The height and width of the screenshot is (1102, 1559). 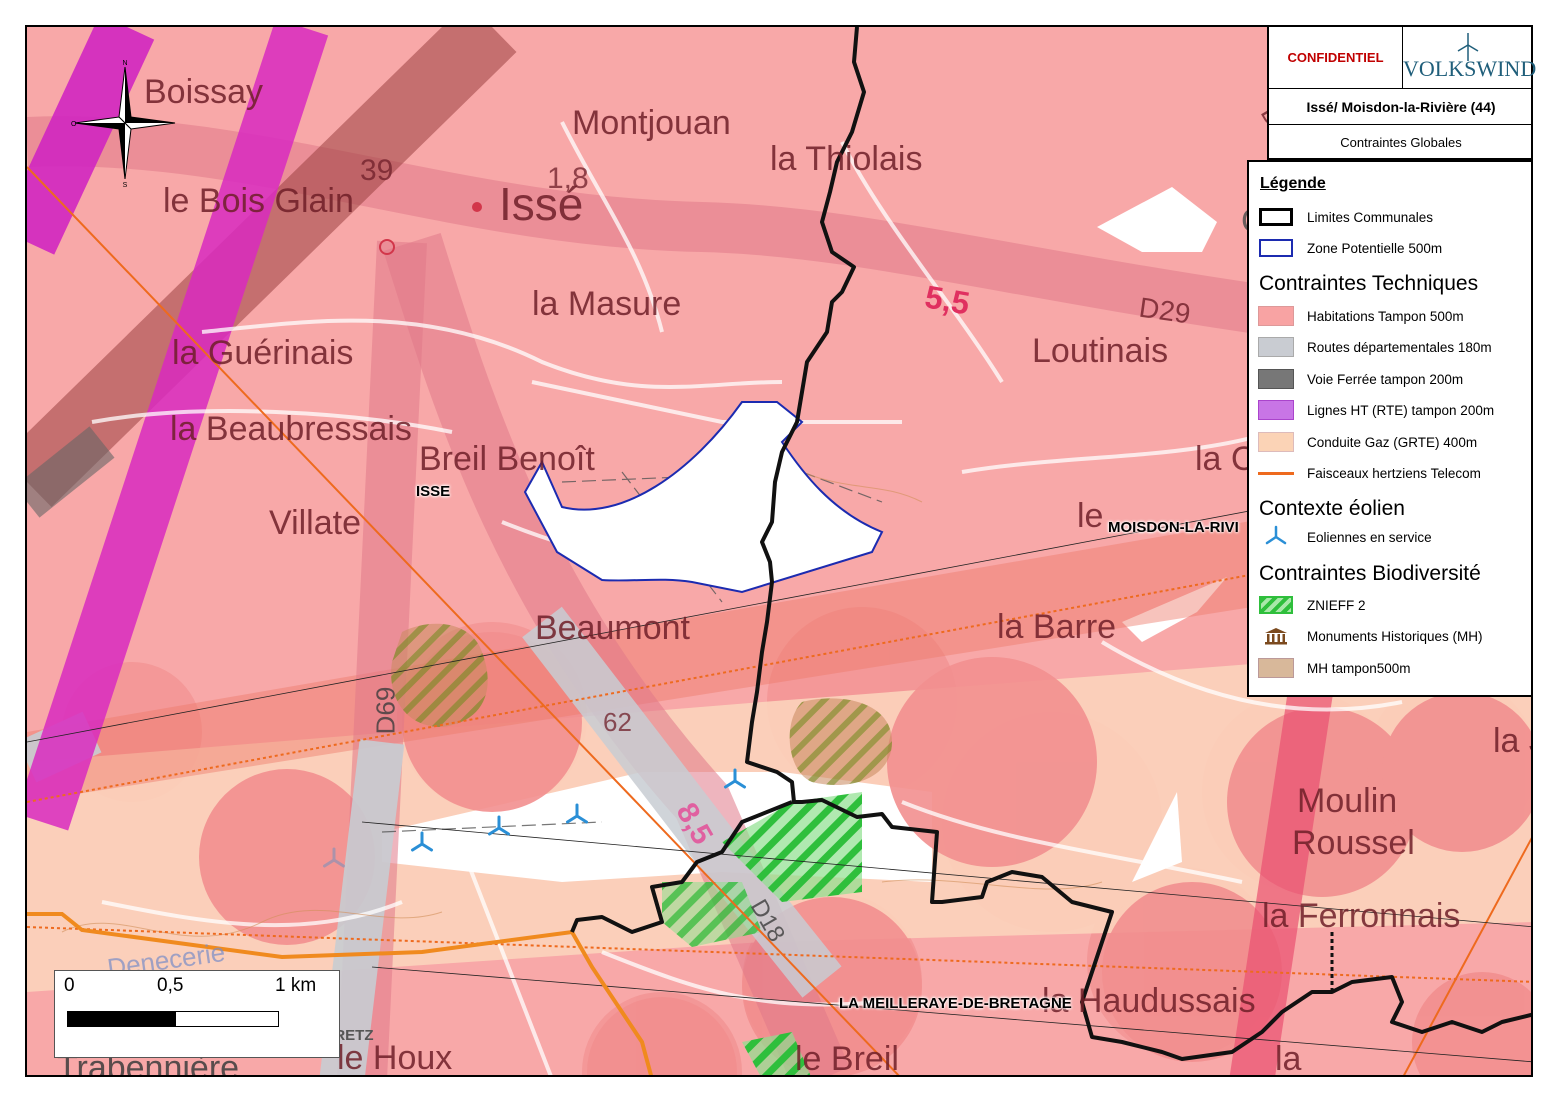 I want to click on svg-text: S, so click(x=125, y=184).